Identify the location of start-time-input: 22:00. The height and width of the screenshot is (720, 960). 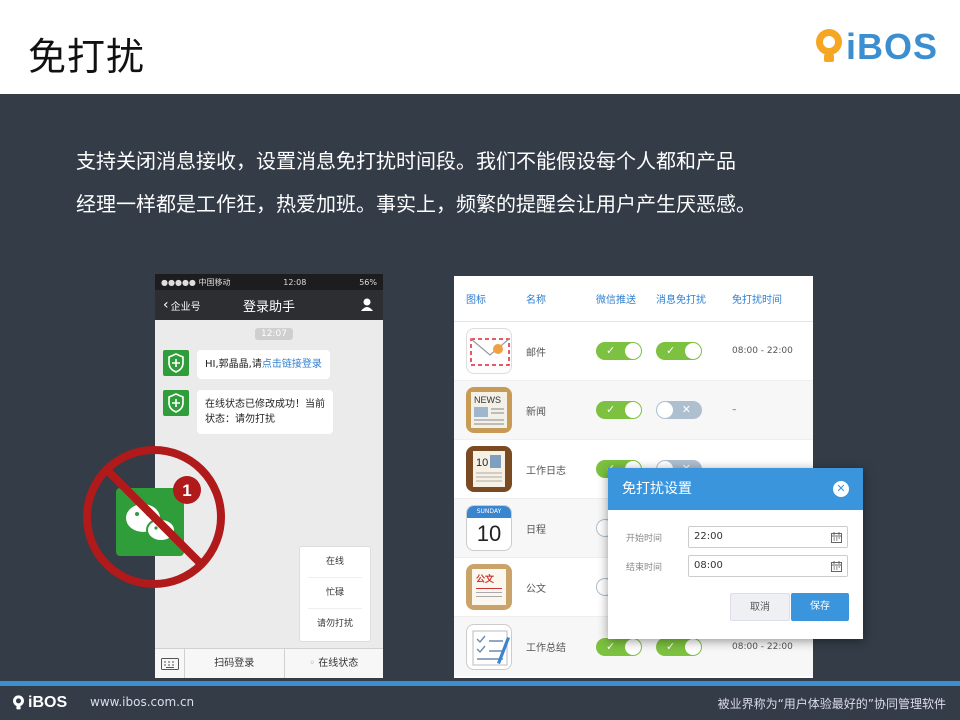
(768, 537).